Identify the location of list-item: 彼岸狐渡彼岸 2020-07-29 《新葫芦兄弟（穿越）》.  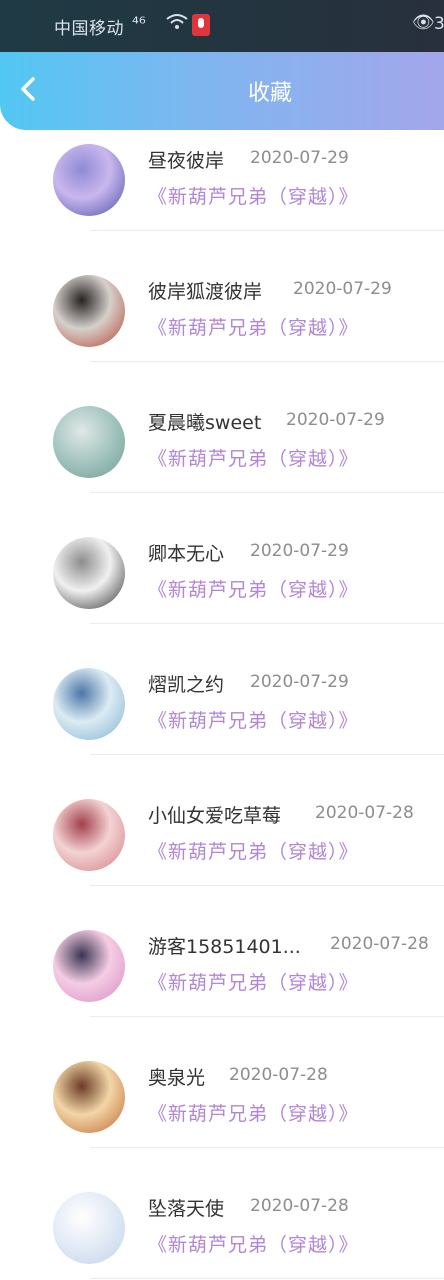
(222, 296).